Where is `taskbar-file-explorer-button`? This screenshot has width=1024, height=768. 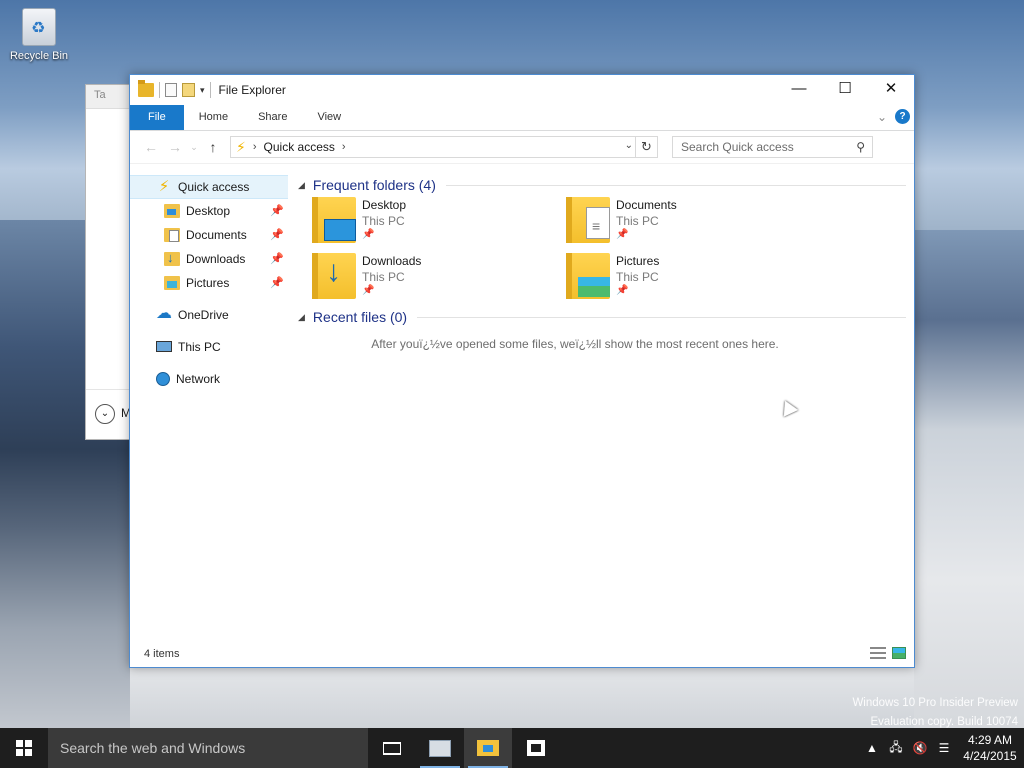 taskbar-file-explorer-button is located at coordinates (488, 748).